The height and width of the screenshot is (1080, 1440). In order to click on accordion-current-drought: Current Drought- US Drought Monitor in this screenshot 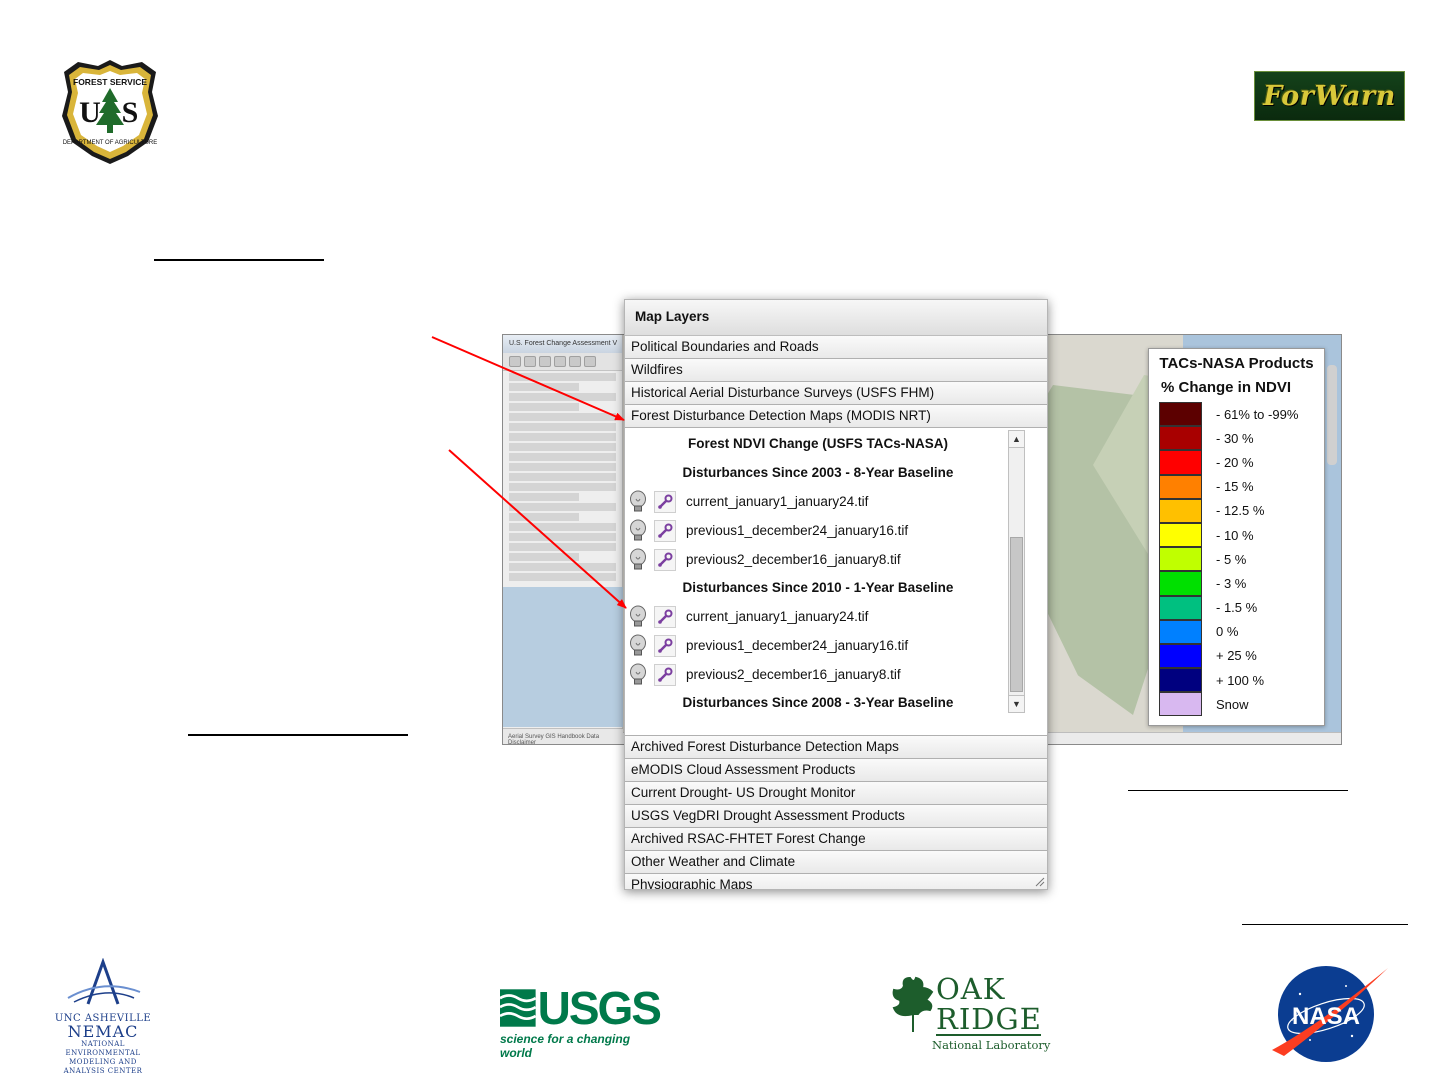, I will do `click(836, 793)`.